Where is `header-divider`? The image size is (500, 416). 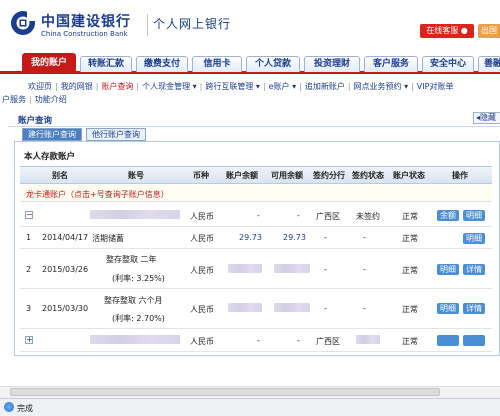
header-divider is located at coordinates (147, 25).